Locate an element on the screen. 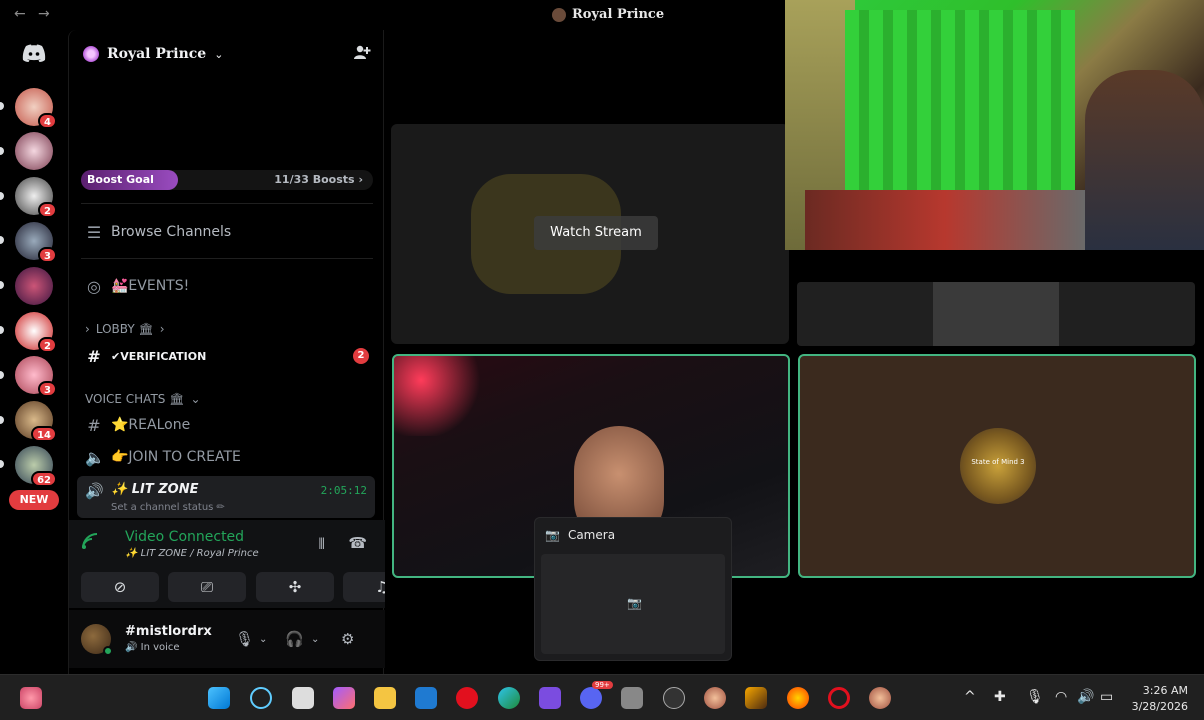  share-screen-icon: ⎚ is located at coordinates (206, 587).